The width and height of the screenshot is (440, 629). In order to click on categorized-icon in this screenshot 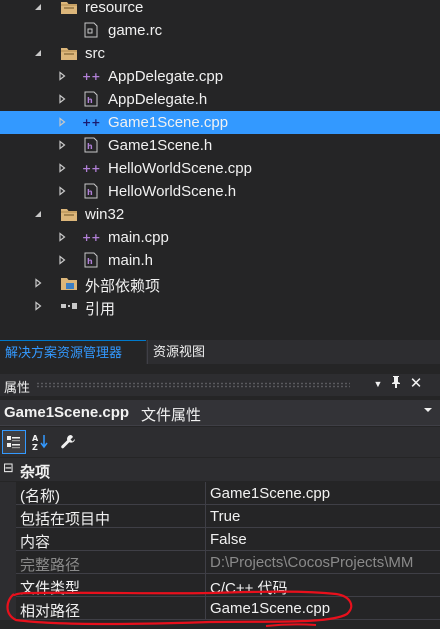, I will do `click(13, 442)`.